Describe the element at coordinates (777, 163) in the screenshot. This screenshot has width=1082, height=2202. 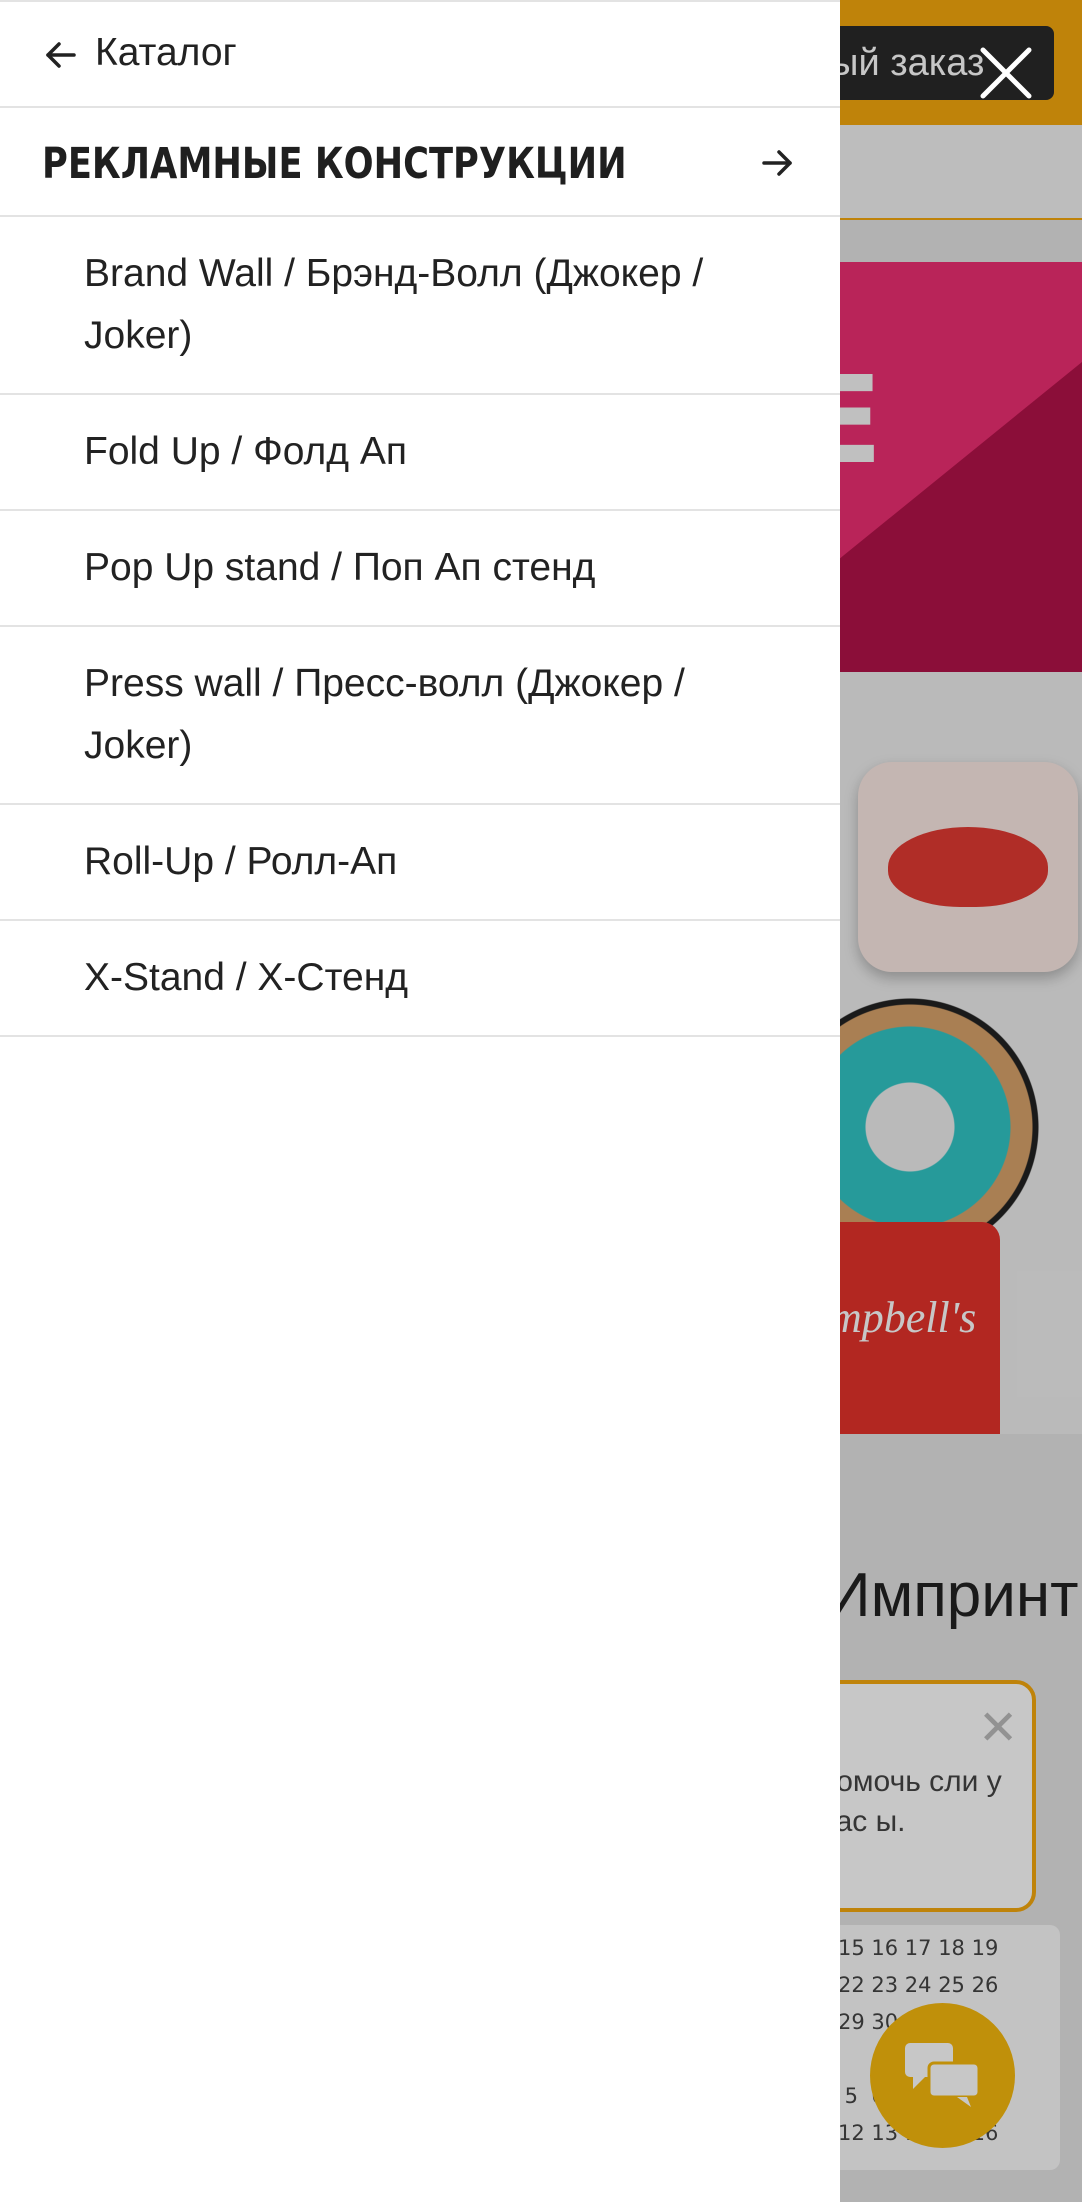
I see `arrow-right-icon` at that location.